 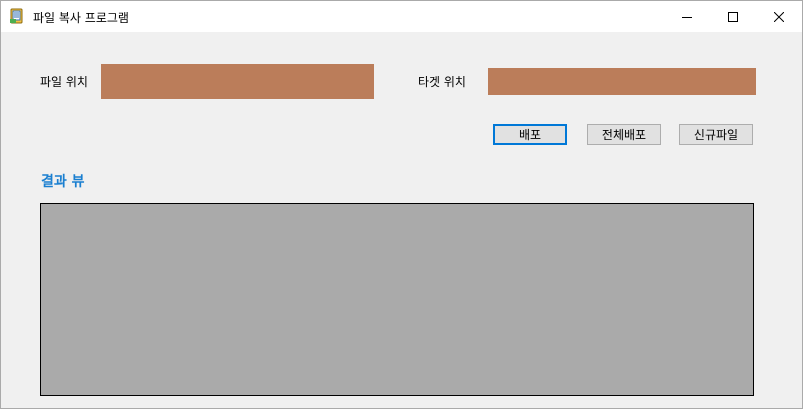 I want to click on new-file-button: 신규파일, so click(x=716, y=134).